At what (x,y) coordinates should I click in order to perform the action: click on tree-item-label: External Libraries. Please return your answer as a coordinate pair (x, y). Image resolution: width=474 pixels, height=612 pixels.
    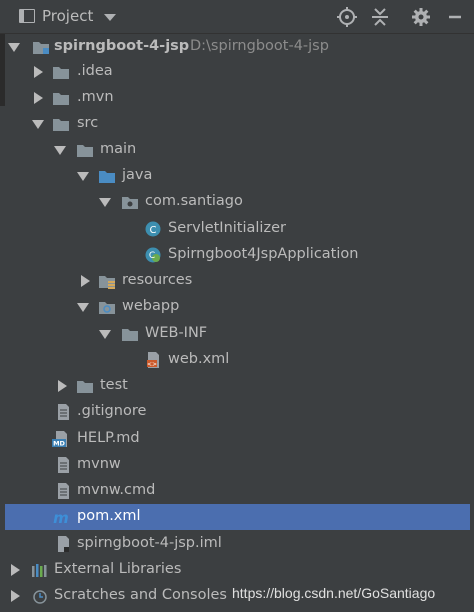
    Looking at the image, I should click on (118, 569).